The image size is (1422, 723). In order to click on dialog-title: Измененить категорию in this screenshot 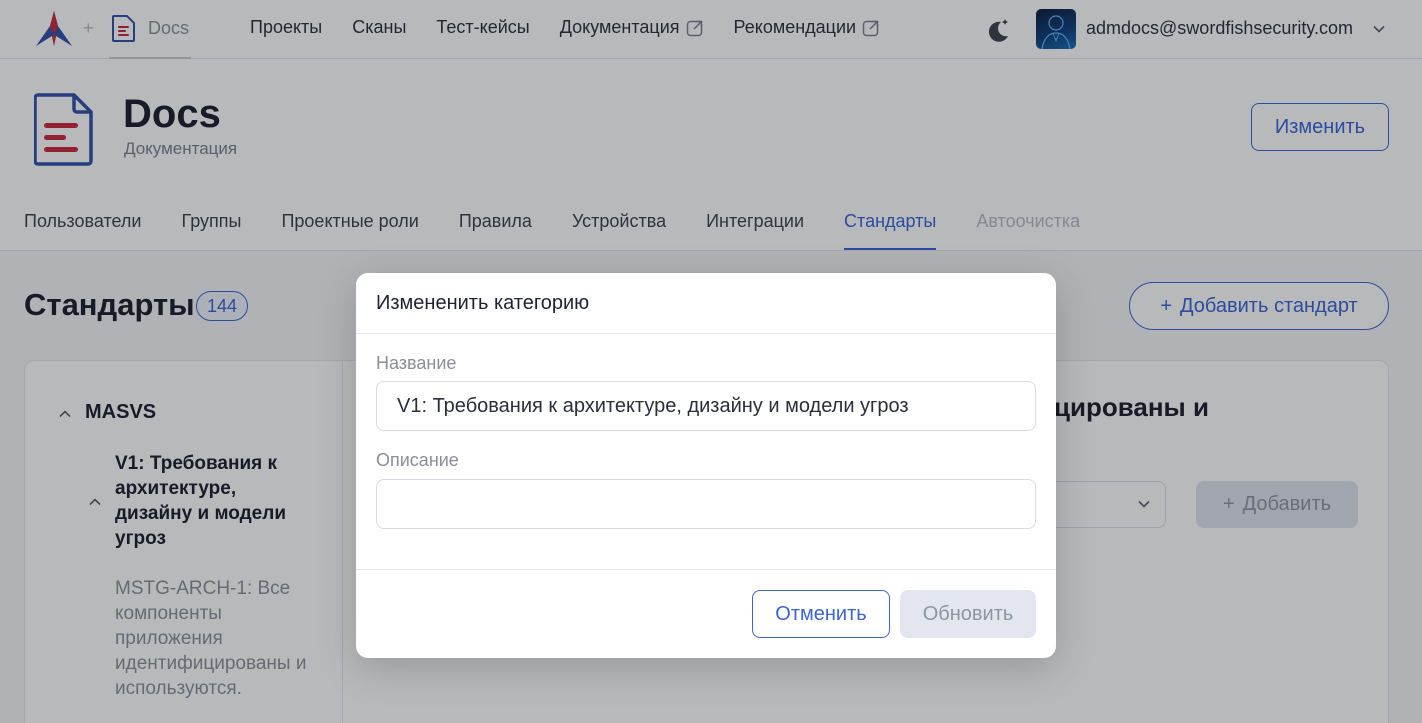, I will do `click(483, 303)`.